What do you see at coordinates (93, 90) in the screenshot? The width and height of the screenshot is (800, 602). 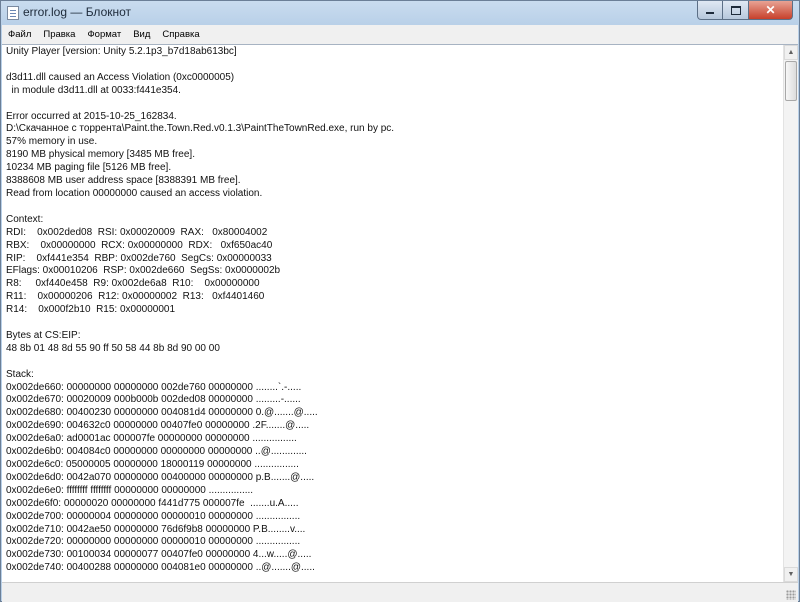 I see `text-line: in module d3d11.dll at 0033:f441e354.` at bounding box center [93, 90].